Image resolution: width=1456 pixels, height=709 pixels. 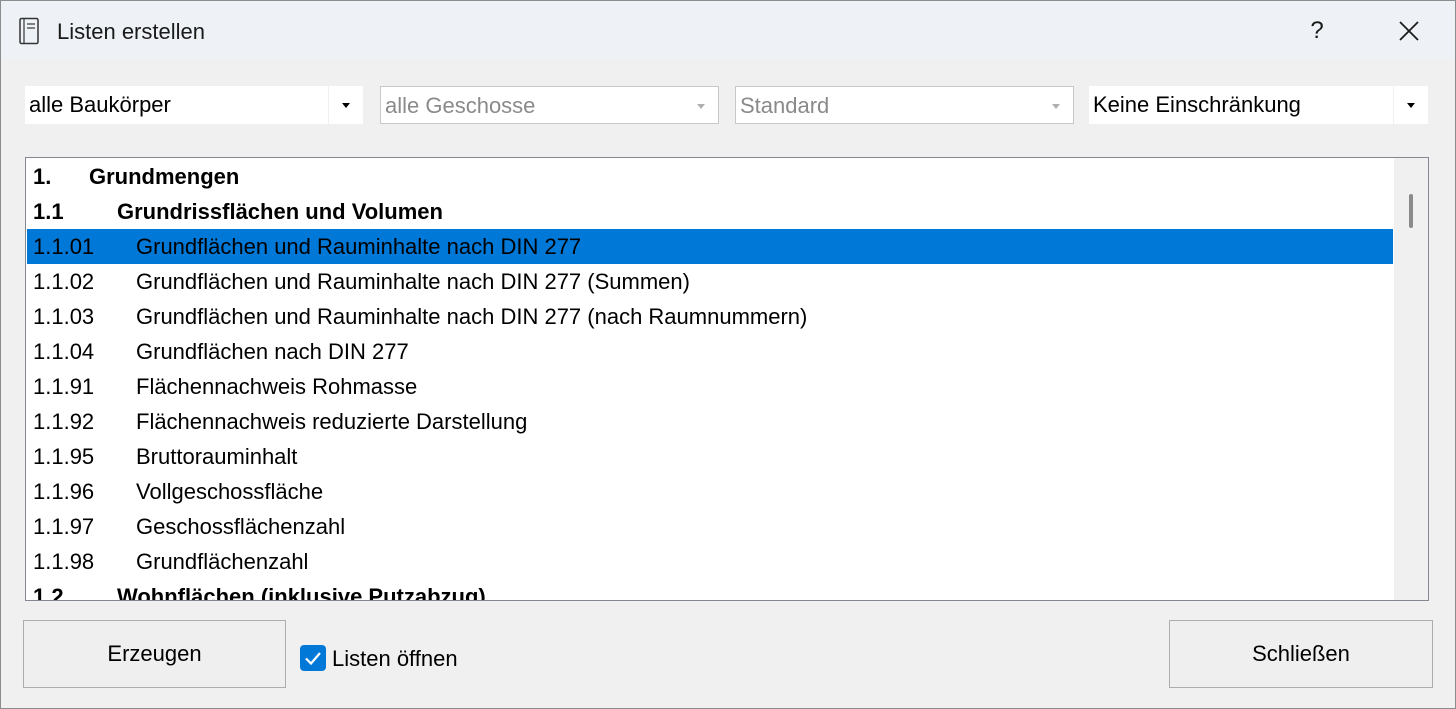 I want to click on list-item-label: Vollgeschossfläche, so click(x=230, y=491).